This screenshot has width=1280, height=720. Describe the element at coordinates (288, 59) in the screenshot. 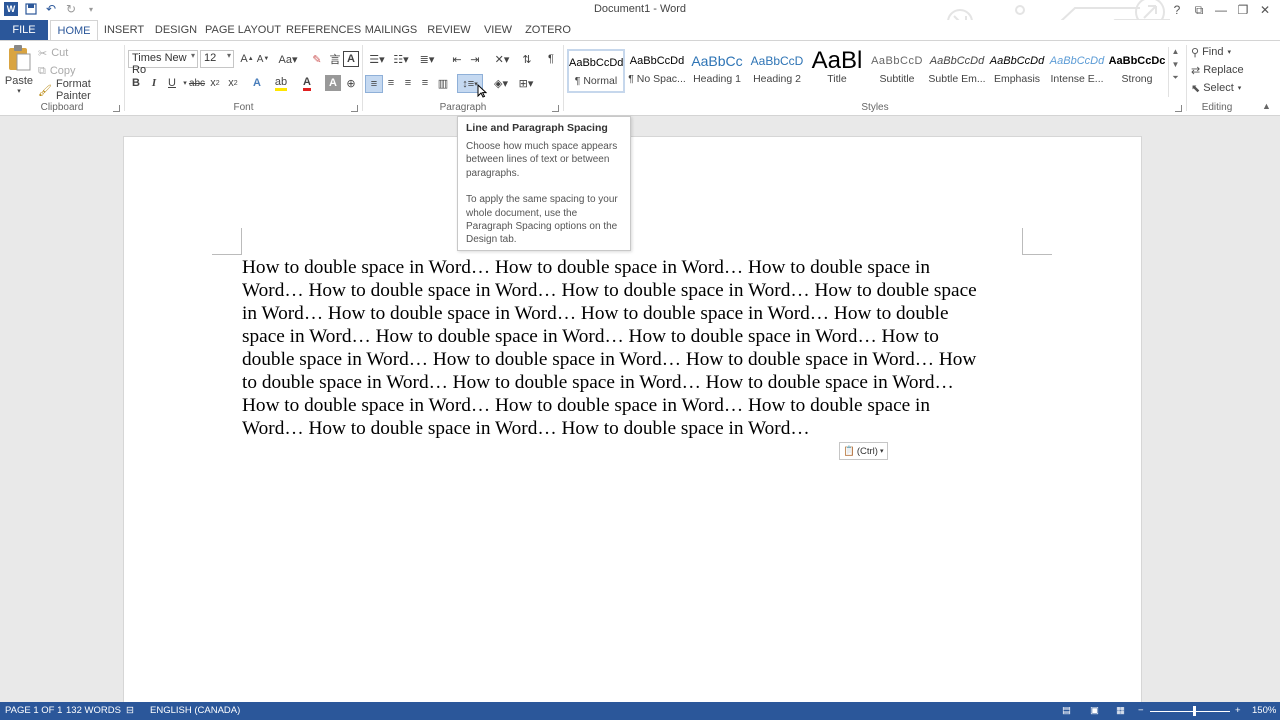

I see `change-case-icon: Aa▾` at that location.